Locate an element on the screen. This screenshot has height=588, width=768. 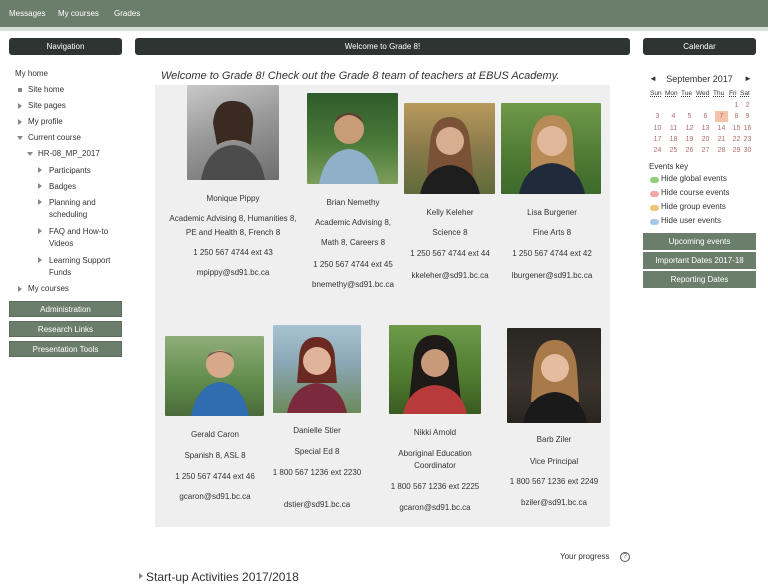
calendar-day: 9 is located at coordinates (747, 116).